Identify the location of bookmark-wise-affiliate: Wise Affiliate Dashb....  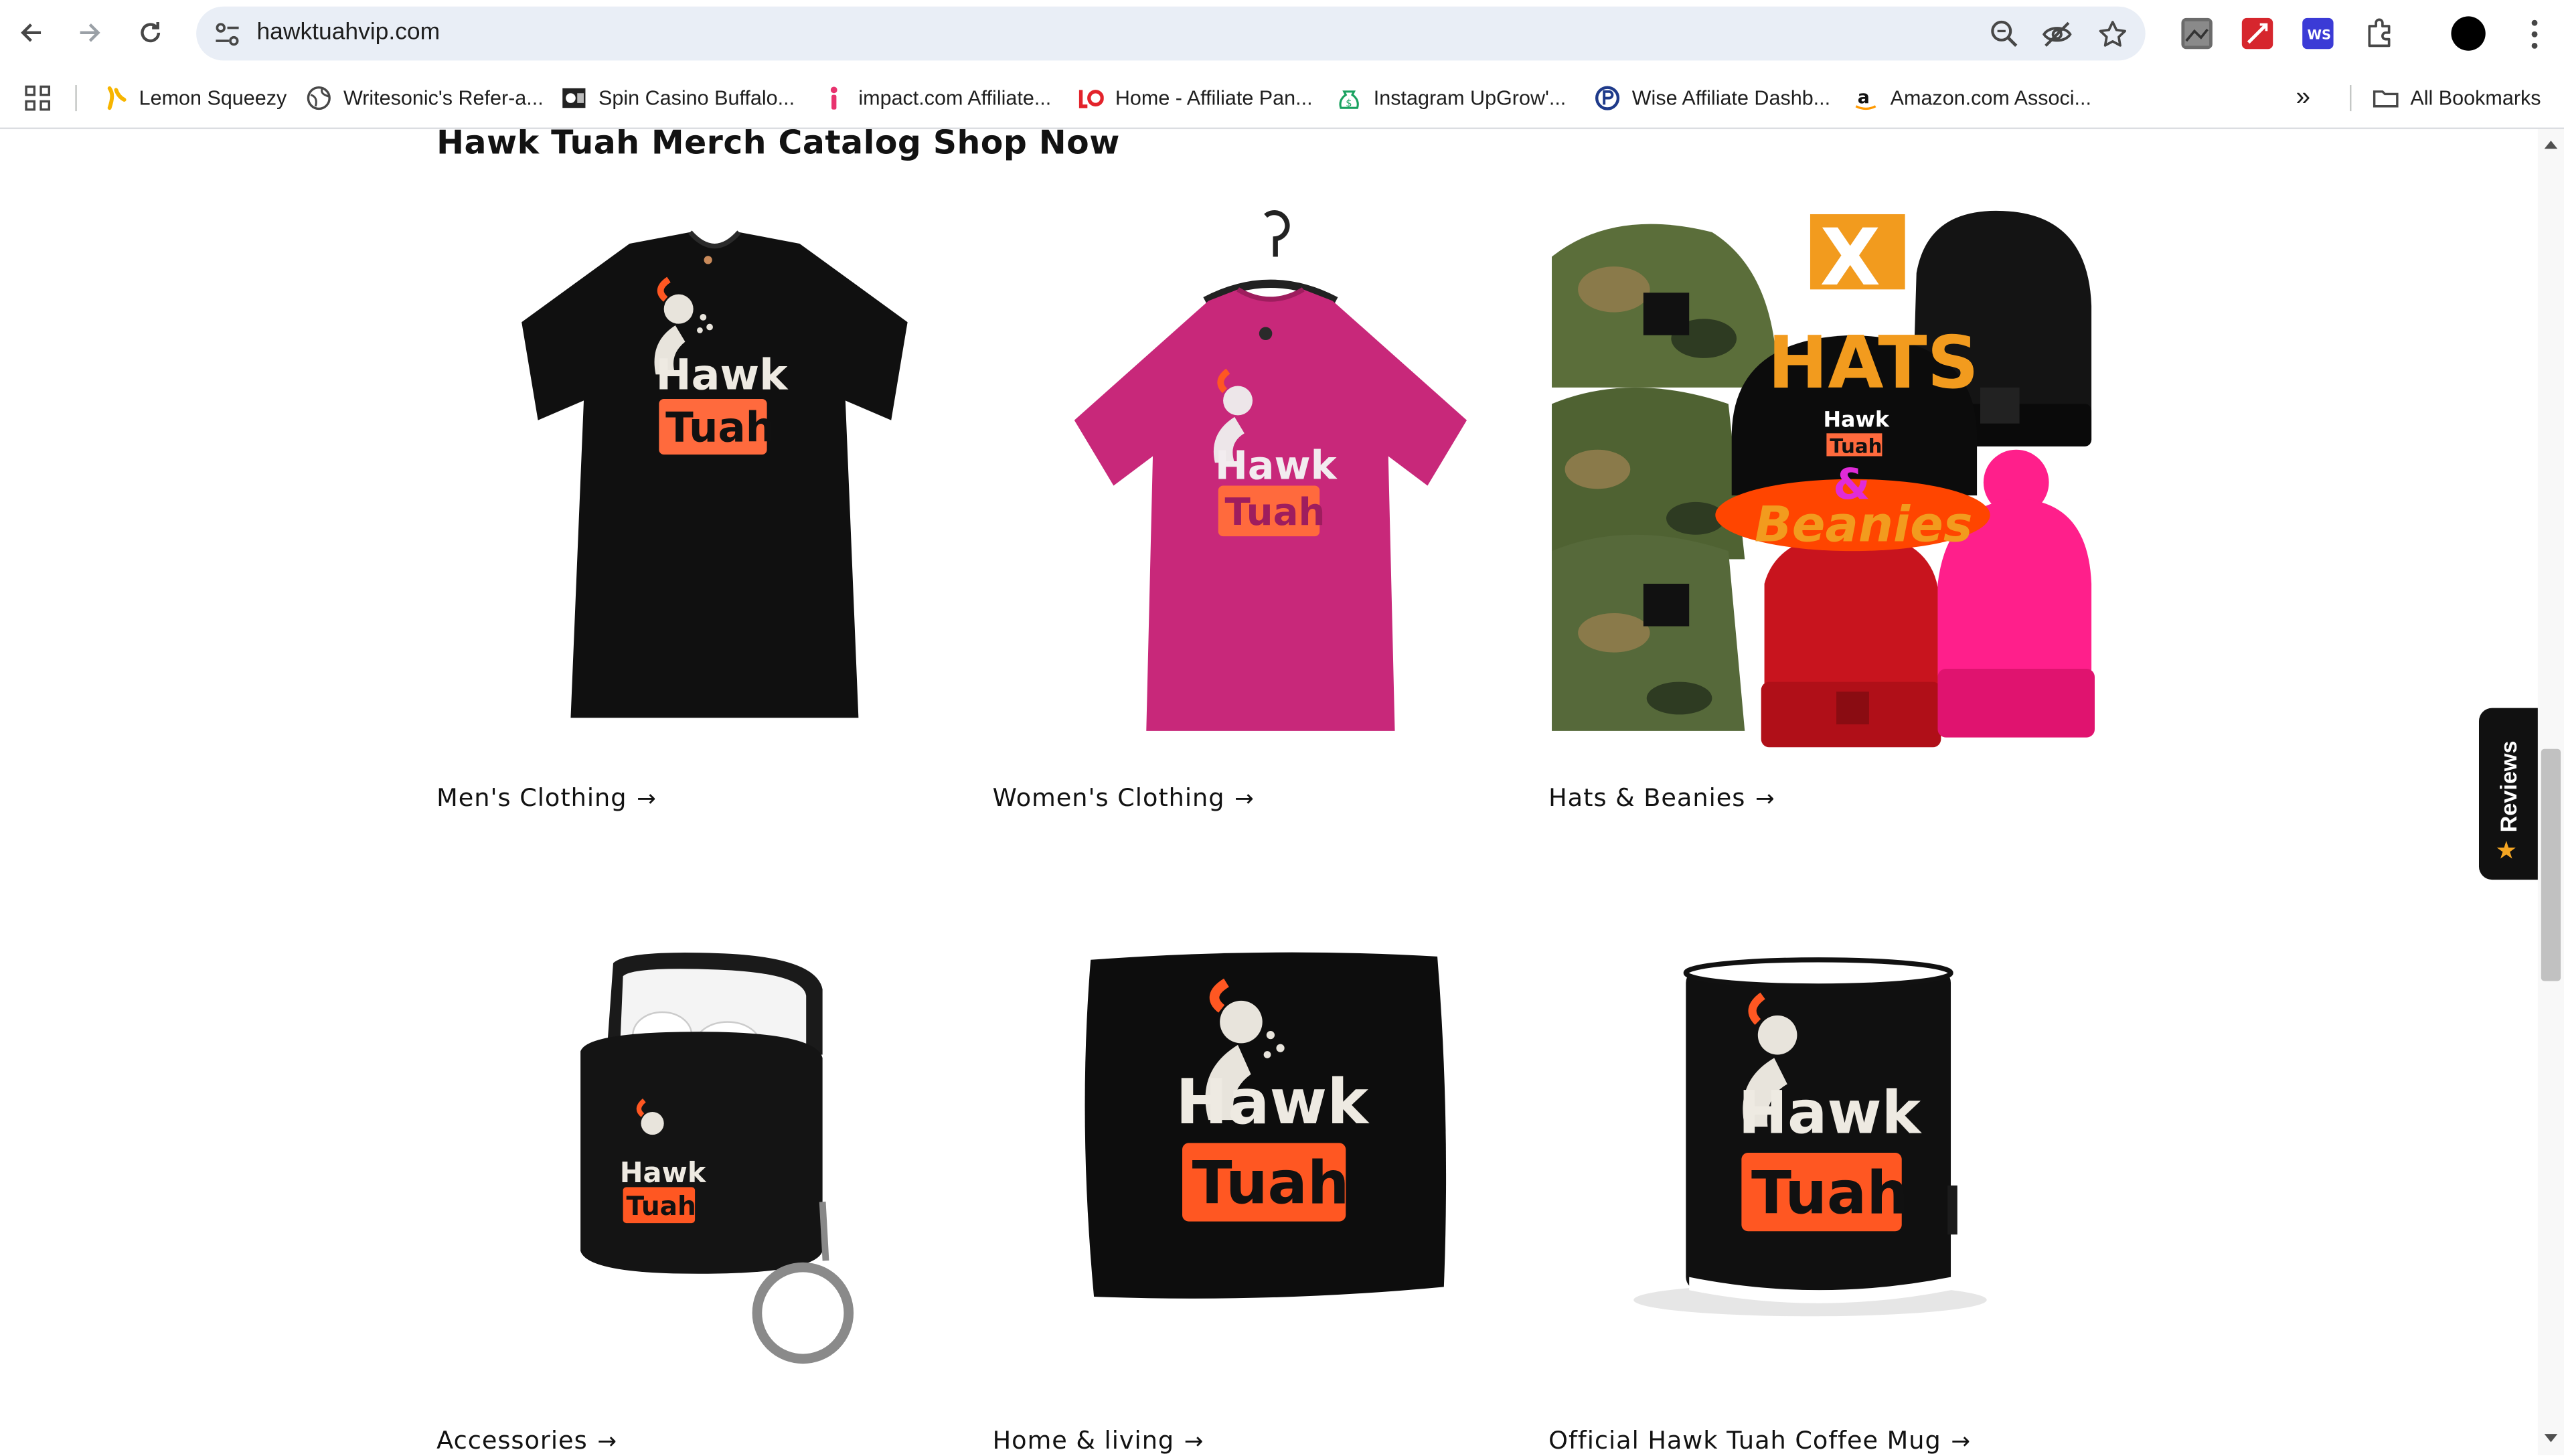
(1712, 98).